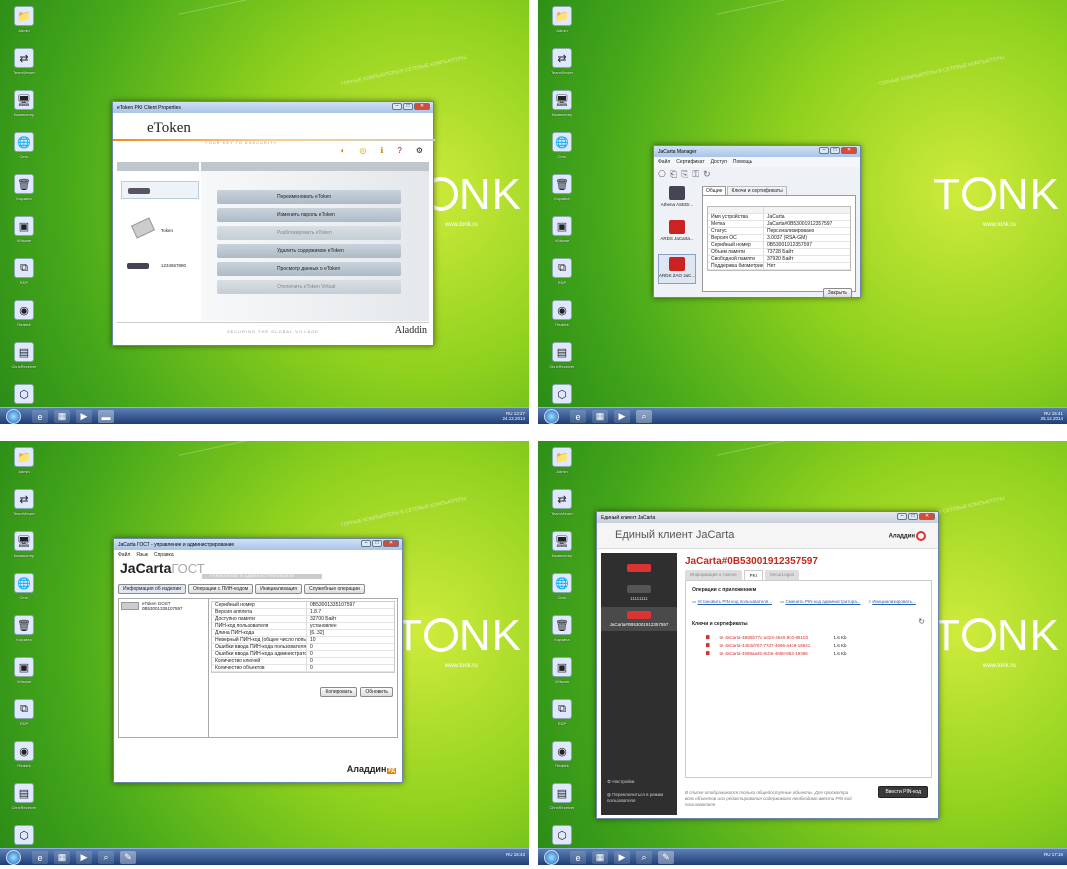 The image size is (1067, 869). What do you see at coordinates (273, 107) in the screenshot?
I see `etoken-titlebar: eToken PKI Client Properties – □ ✕` at bounding box center [273, 107].